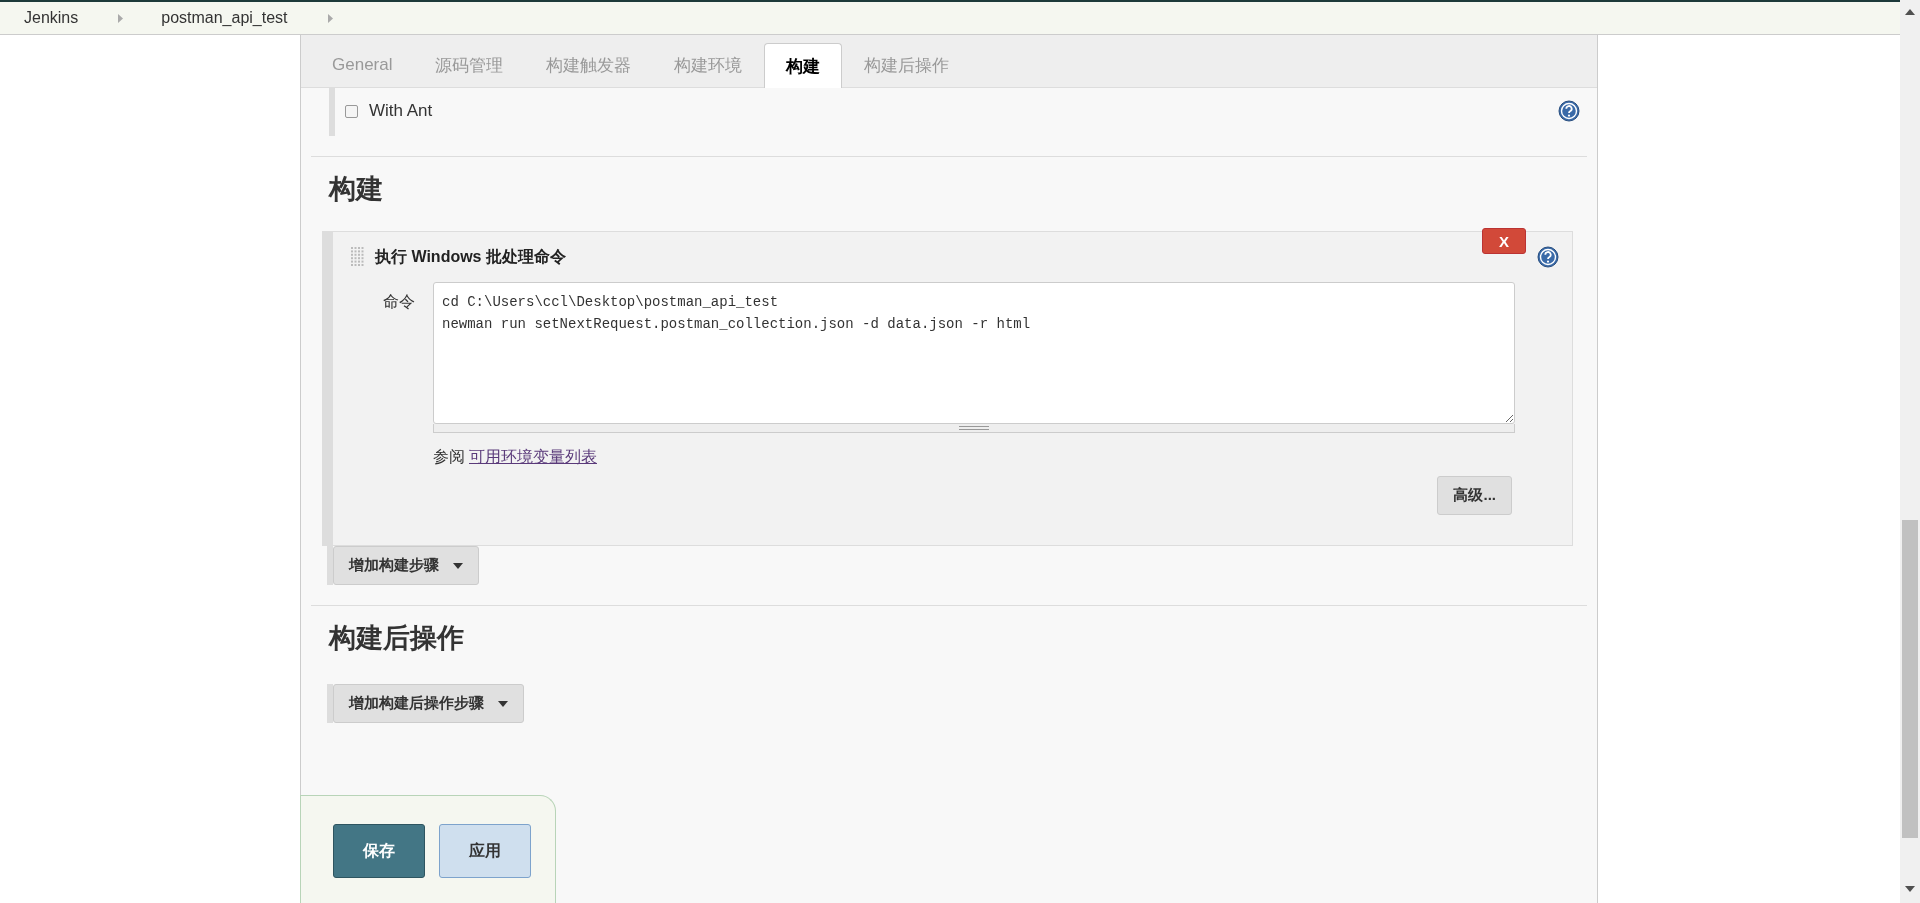  I want to click on apply-button: 应用, so click(485, 851).